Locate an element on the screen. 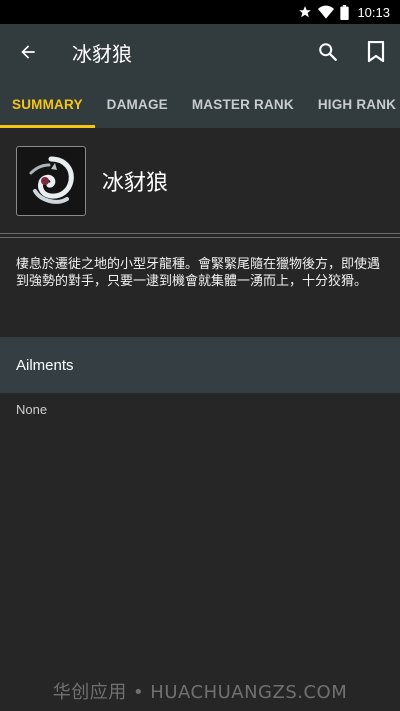 This screenshot has height=711, width=400. monster-header: 冰豺狼 is located at coordinates (200, 180).